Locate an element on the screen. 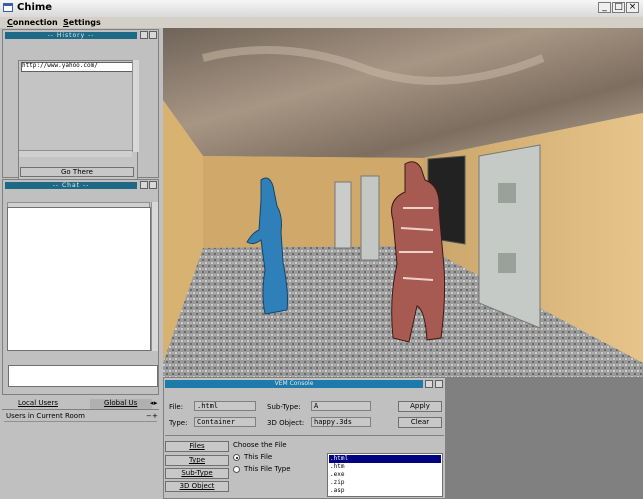 The height and width of the screenshot is (499, 643). list-item: .html is located at coordinates (385, 459).